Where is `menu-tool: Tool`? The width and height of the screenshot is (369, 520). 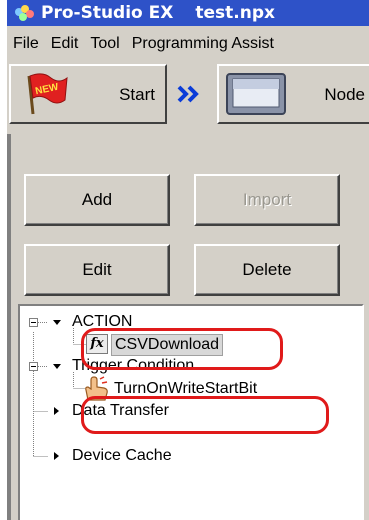 menu-tool: Tool is located at coordinates (104, 44).